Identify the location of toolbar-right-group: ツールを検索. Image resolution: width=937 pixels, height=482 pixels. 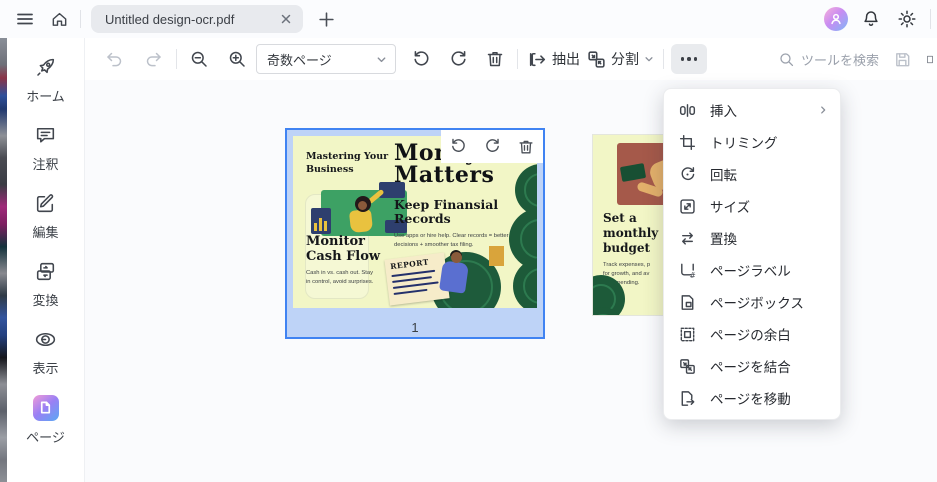
(857, 59).